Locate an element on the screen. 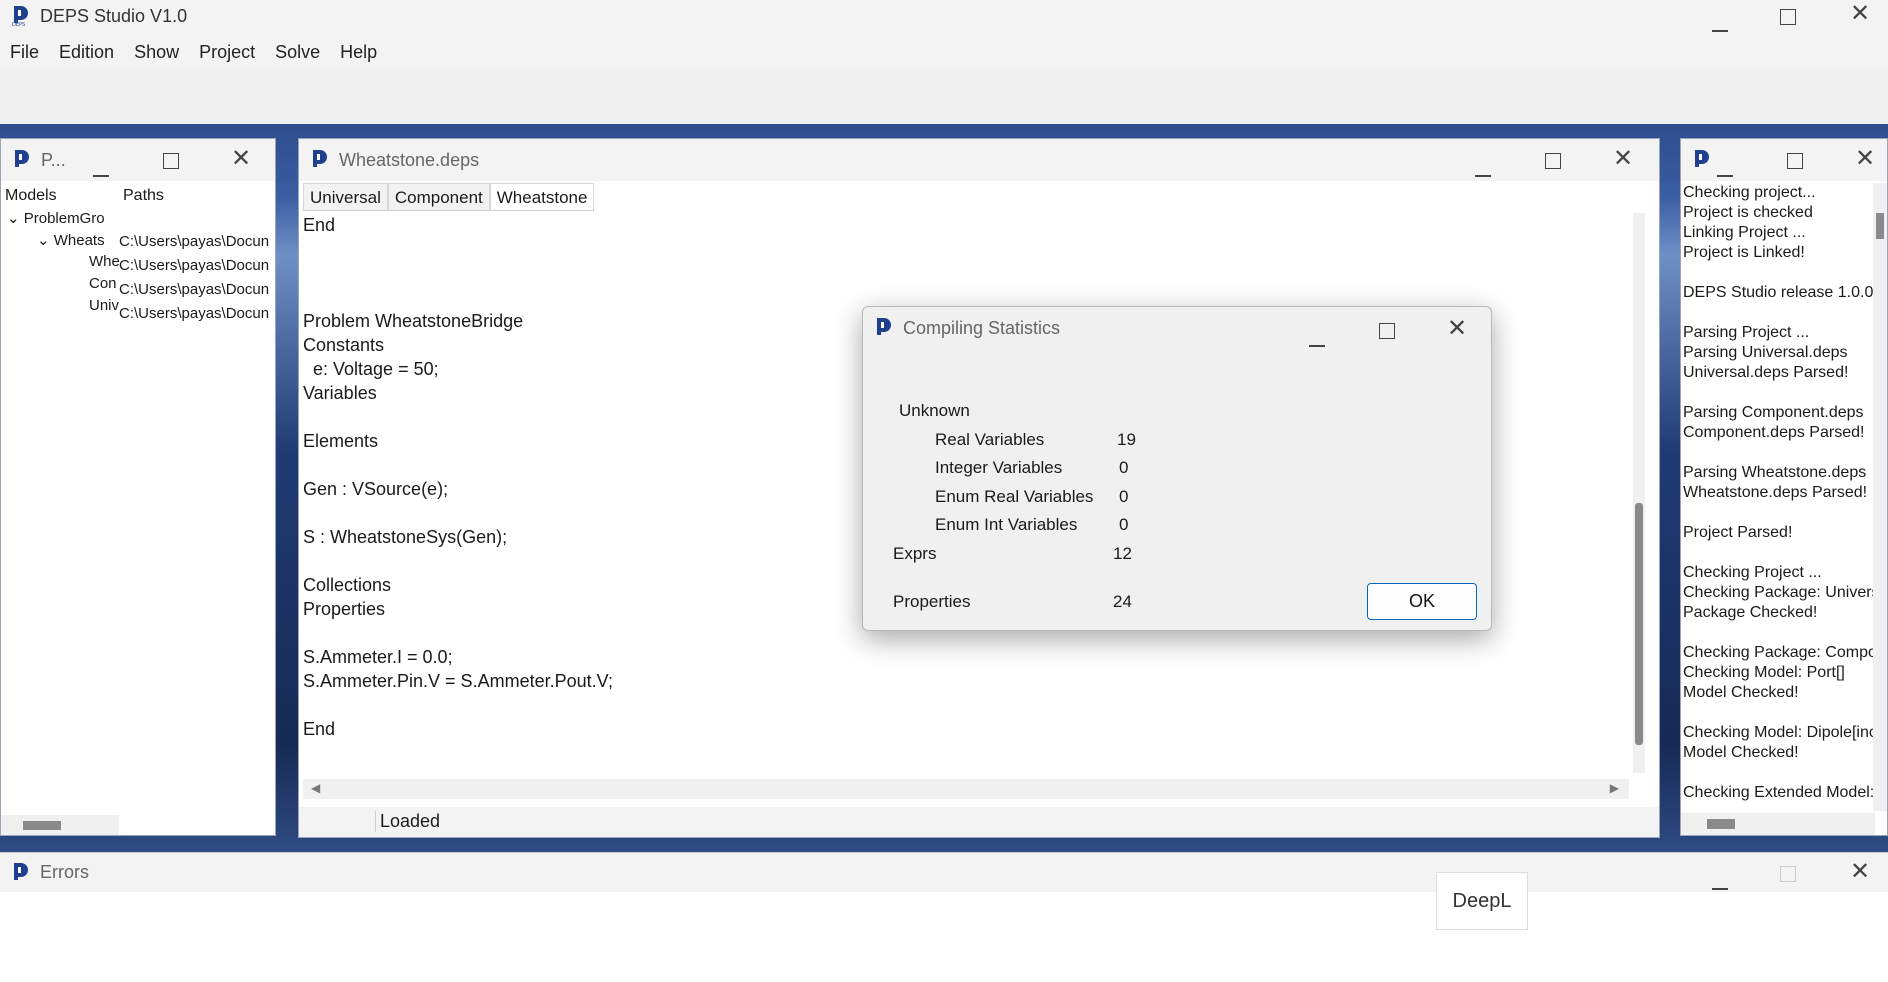  tree-item-component: Con is located at coordinates (103, 283).